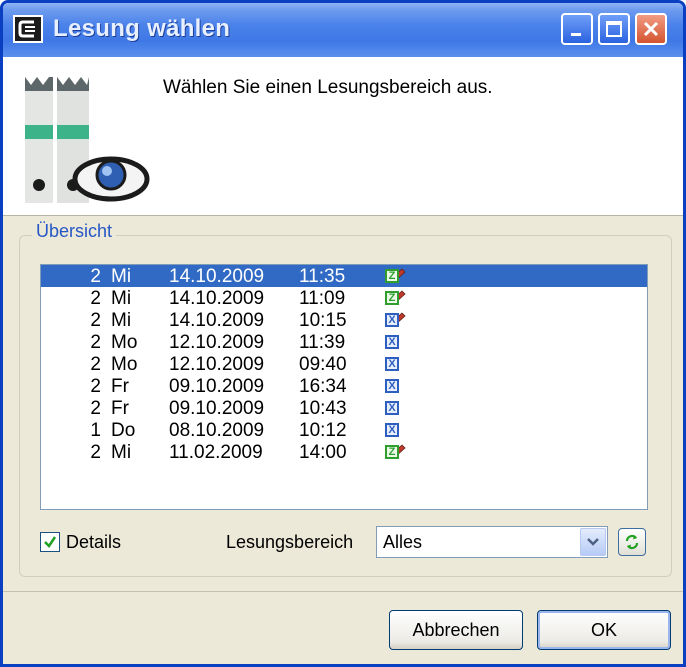 The height and width of the screenshot is (667, 686). I want to click on list-item: 2 Fr 09.10.2009 16:34 X, so click(344, 386).